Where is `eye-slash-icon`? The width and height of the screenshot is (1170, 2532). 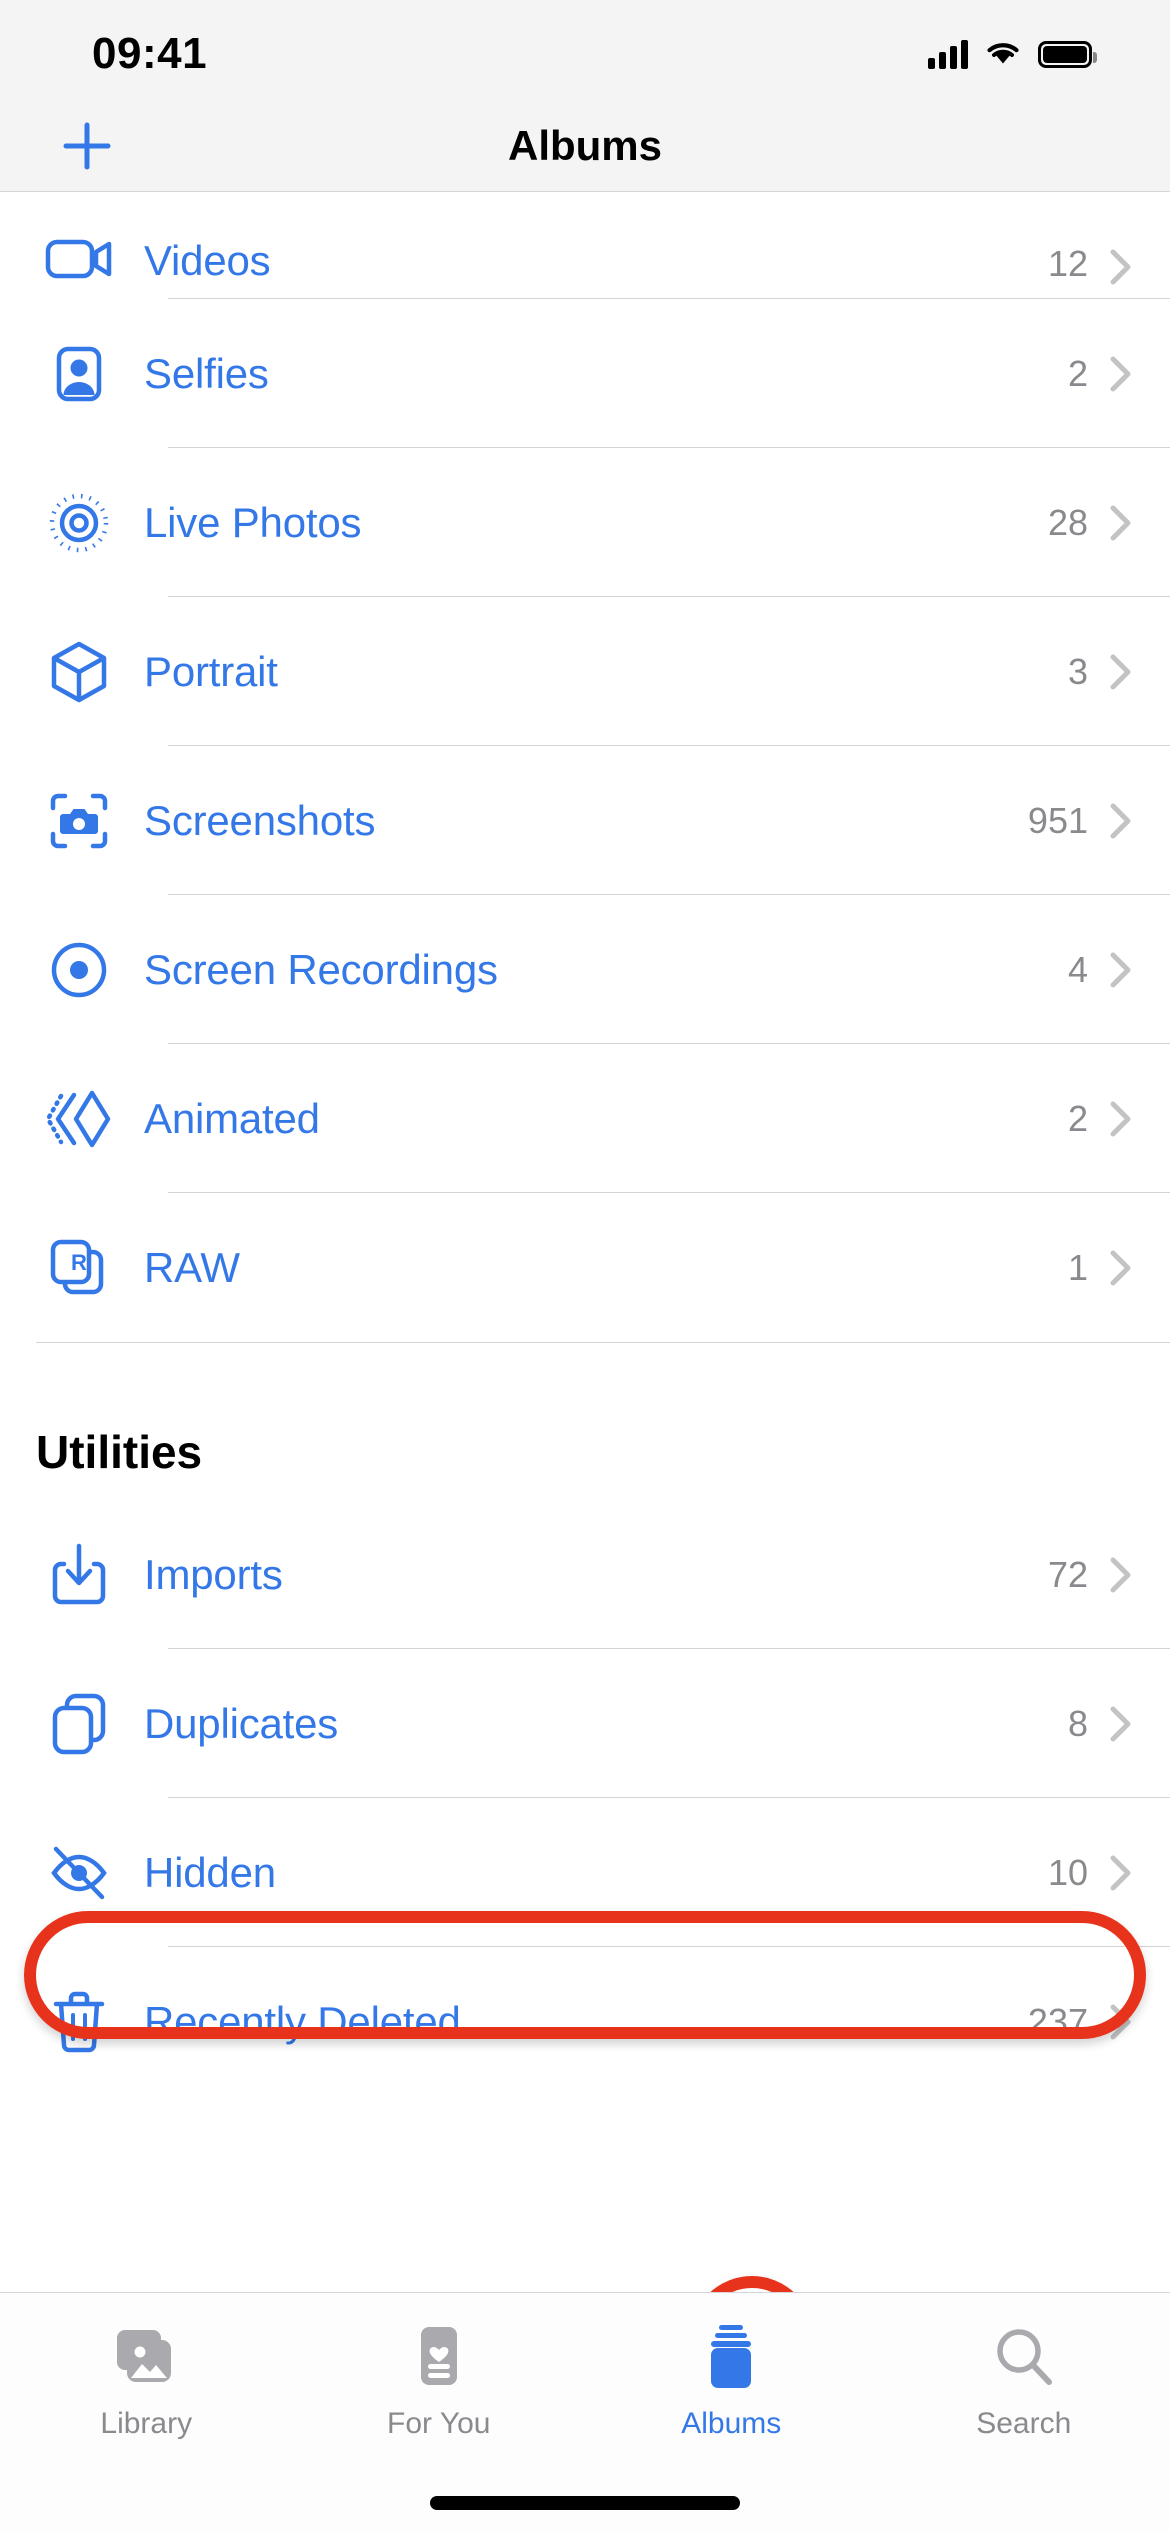 eye-slash-icon is located at coordinates (79, 1873).